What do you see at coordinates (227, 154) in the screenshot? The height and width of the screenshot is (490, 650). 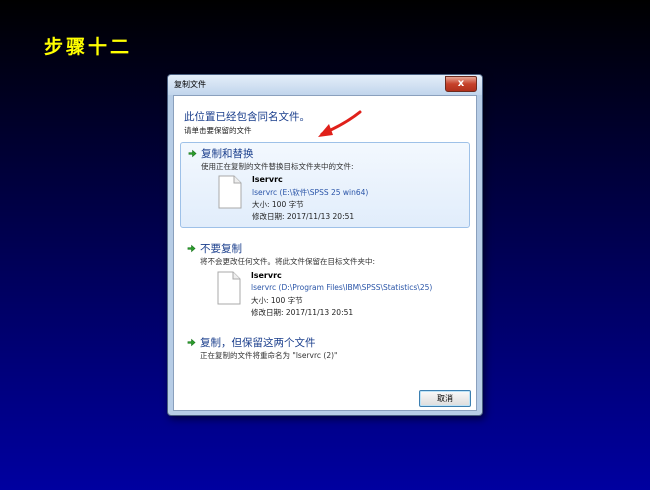 I see `option-title: 复制和替换` at bounding box center [227, 154].